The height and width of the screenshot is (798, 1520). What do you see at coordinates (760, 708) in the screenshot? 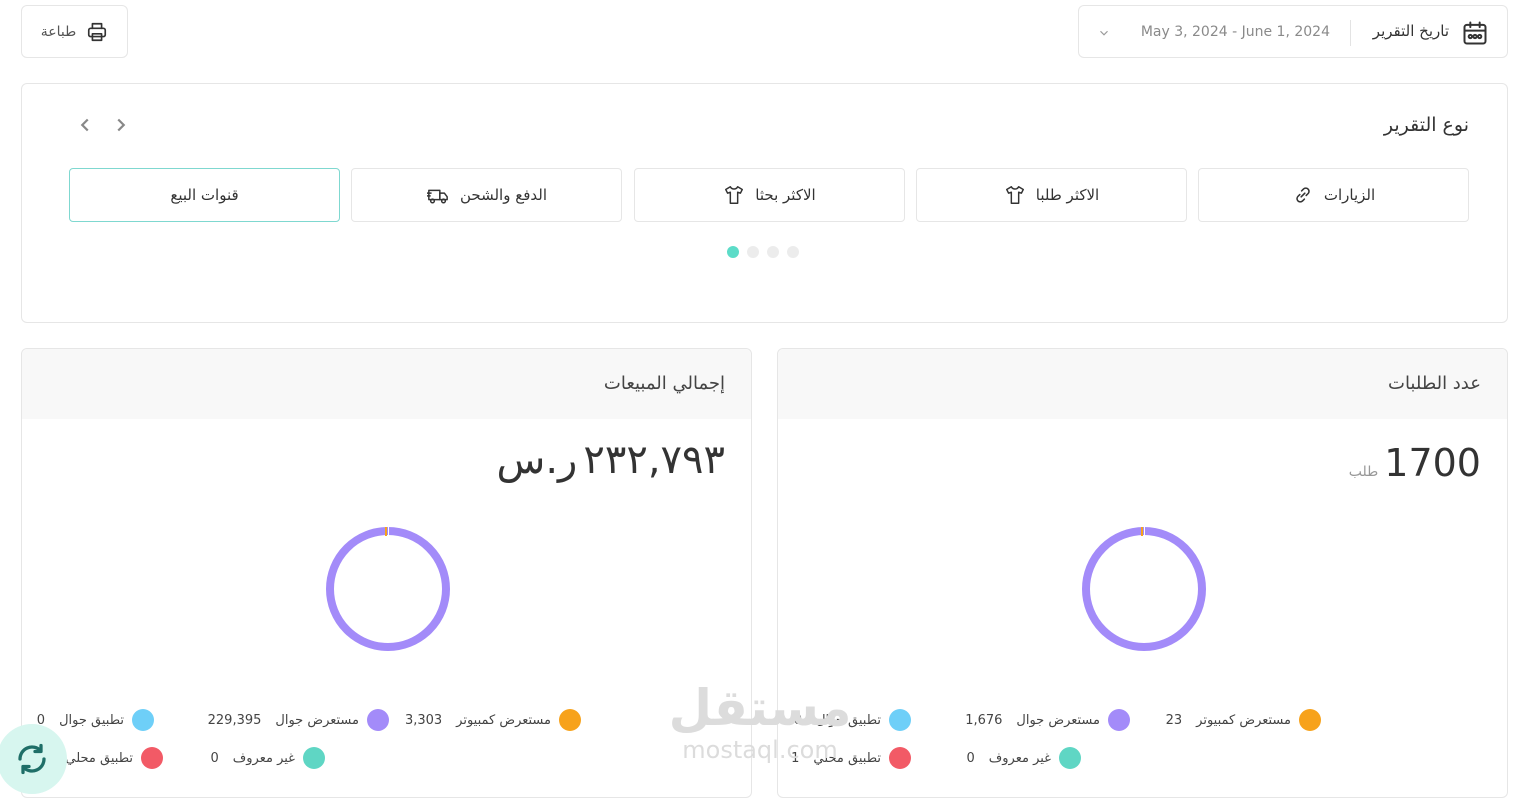
I see `watermark-arabic: مستقل` at bounding box center [760, 708].